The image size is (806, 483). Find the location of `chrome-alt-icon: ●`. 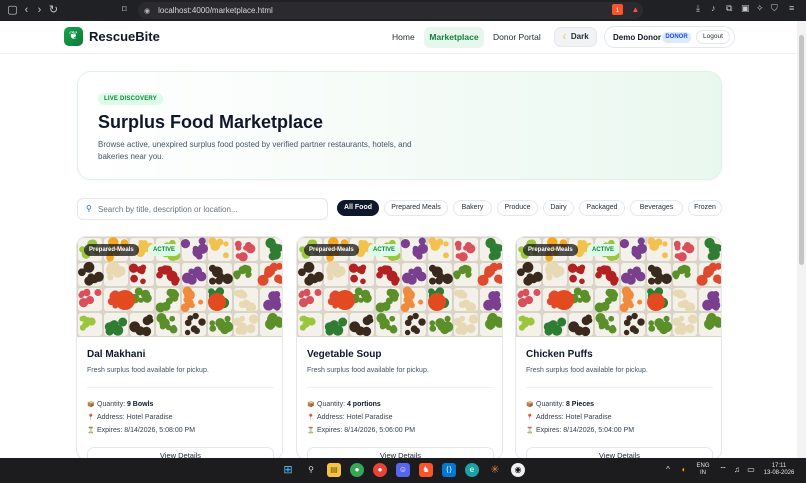

chrome-alt-icon: ● is located at coordinates (380, 470).